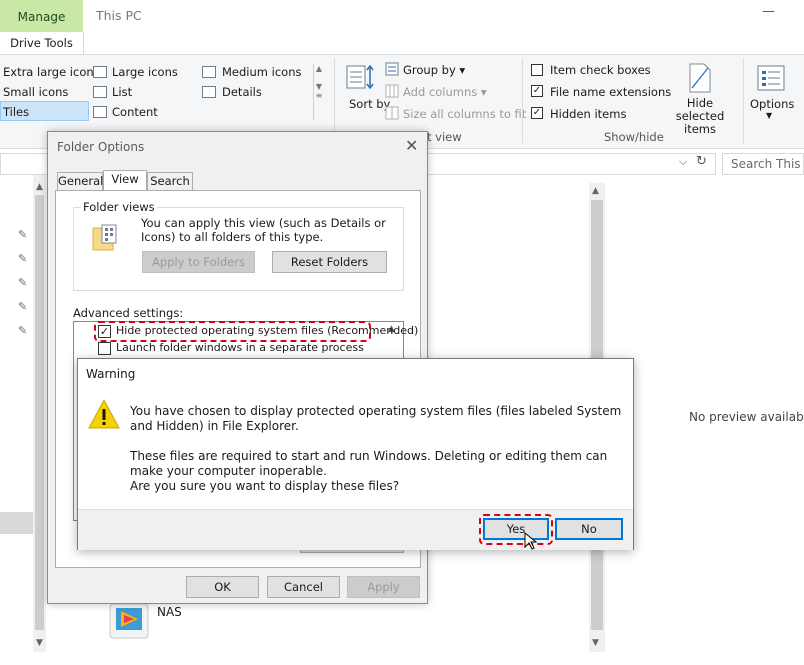 This screenshot has height=665, width=804. I want to click on folder-views-icon, so click(106, 239).